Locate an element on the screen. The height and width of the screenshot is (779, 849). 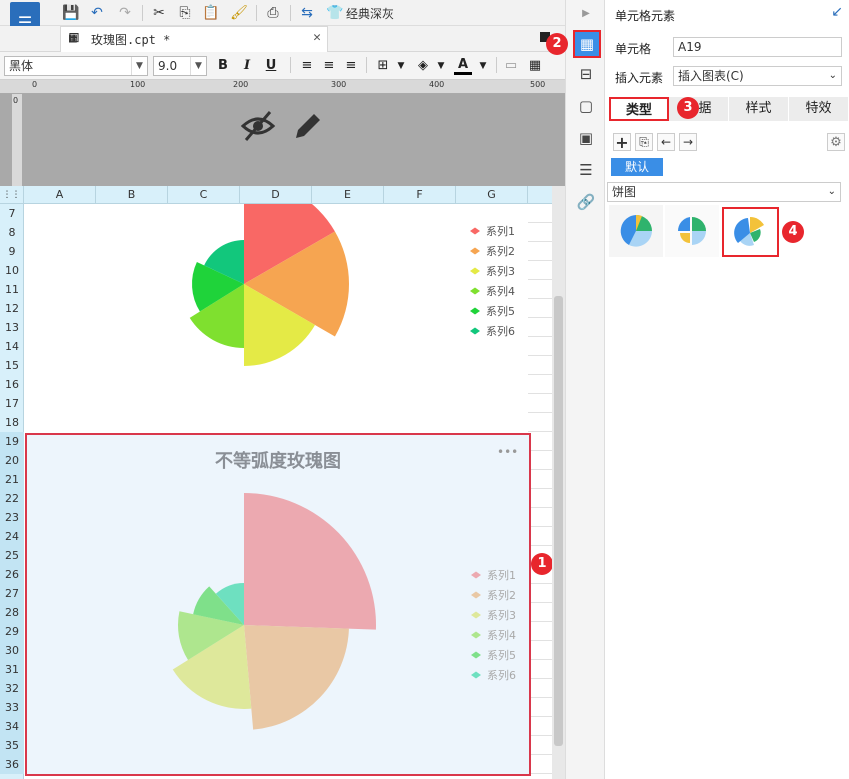
scrollbar-thumb is located at coordinates (558, 521).